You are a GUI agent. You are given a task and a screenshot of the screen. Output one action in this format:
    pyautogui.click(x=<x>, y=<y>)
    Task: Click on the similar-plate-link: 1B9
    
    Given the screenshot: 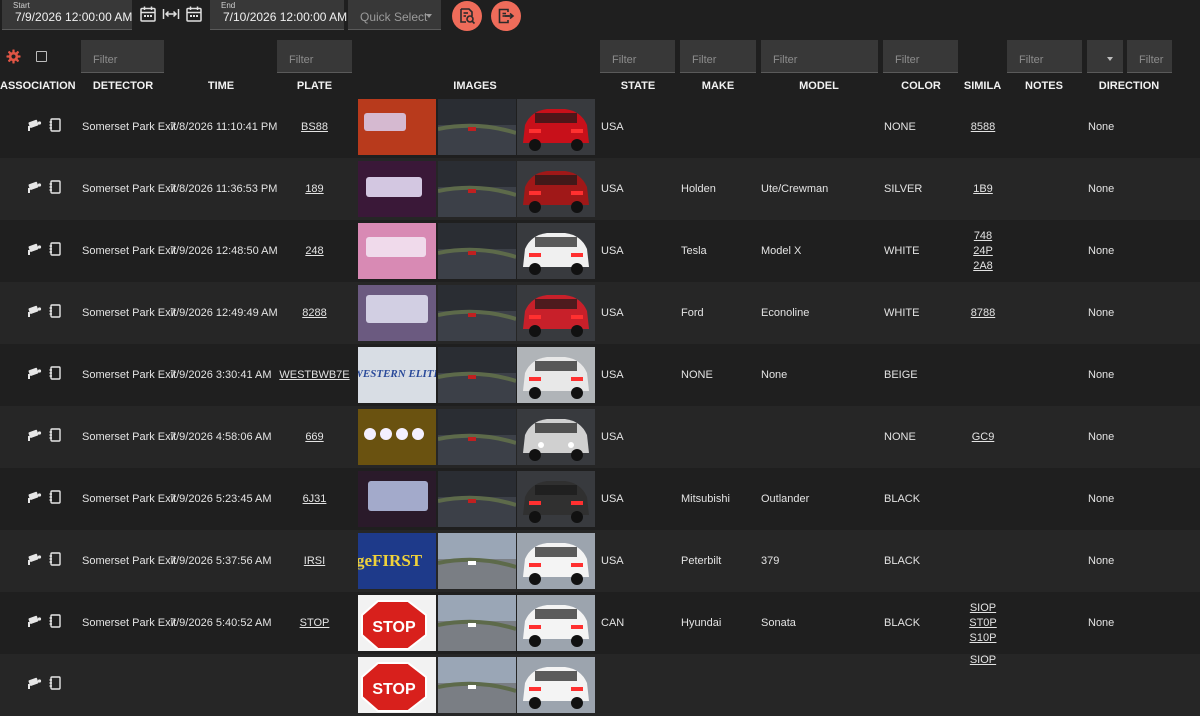 What is the action you would take?
    pyautogui.click(x=983, y=189)
    